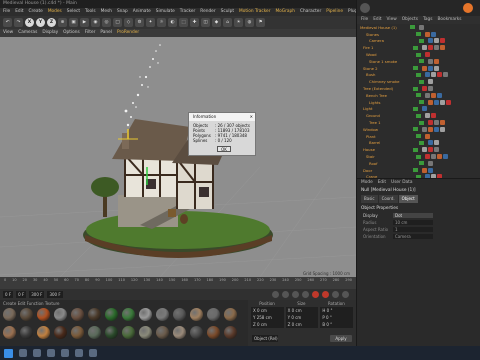  Describe the element at coordinates (302, 317) in the screenshot. I see `coord-field: Y 0 cm` at that location.